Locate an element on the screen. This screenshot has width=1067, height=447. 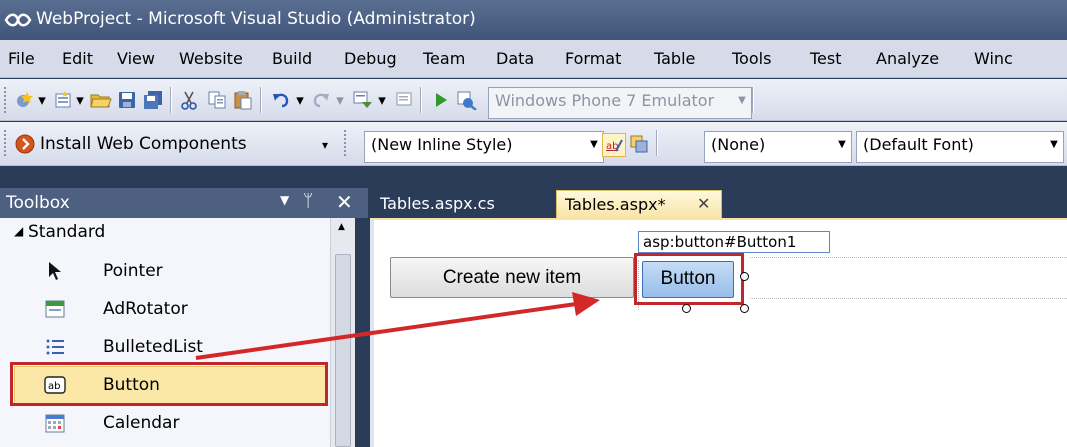
menu-test: Test is located at coordinates (826, 58).